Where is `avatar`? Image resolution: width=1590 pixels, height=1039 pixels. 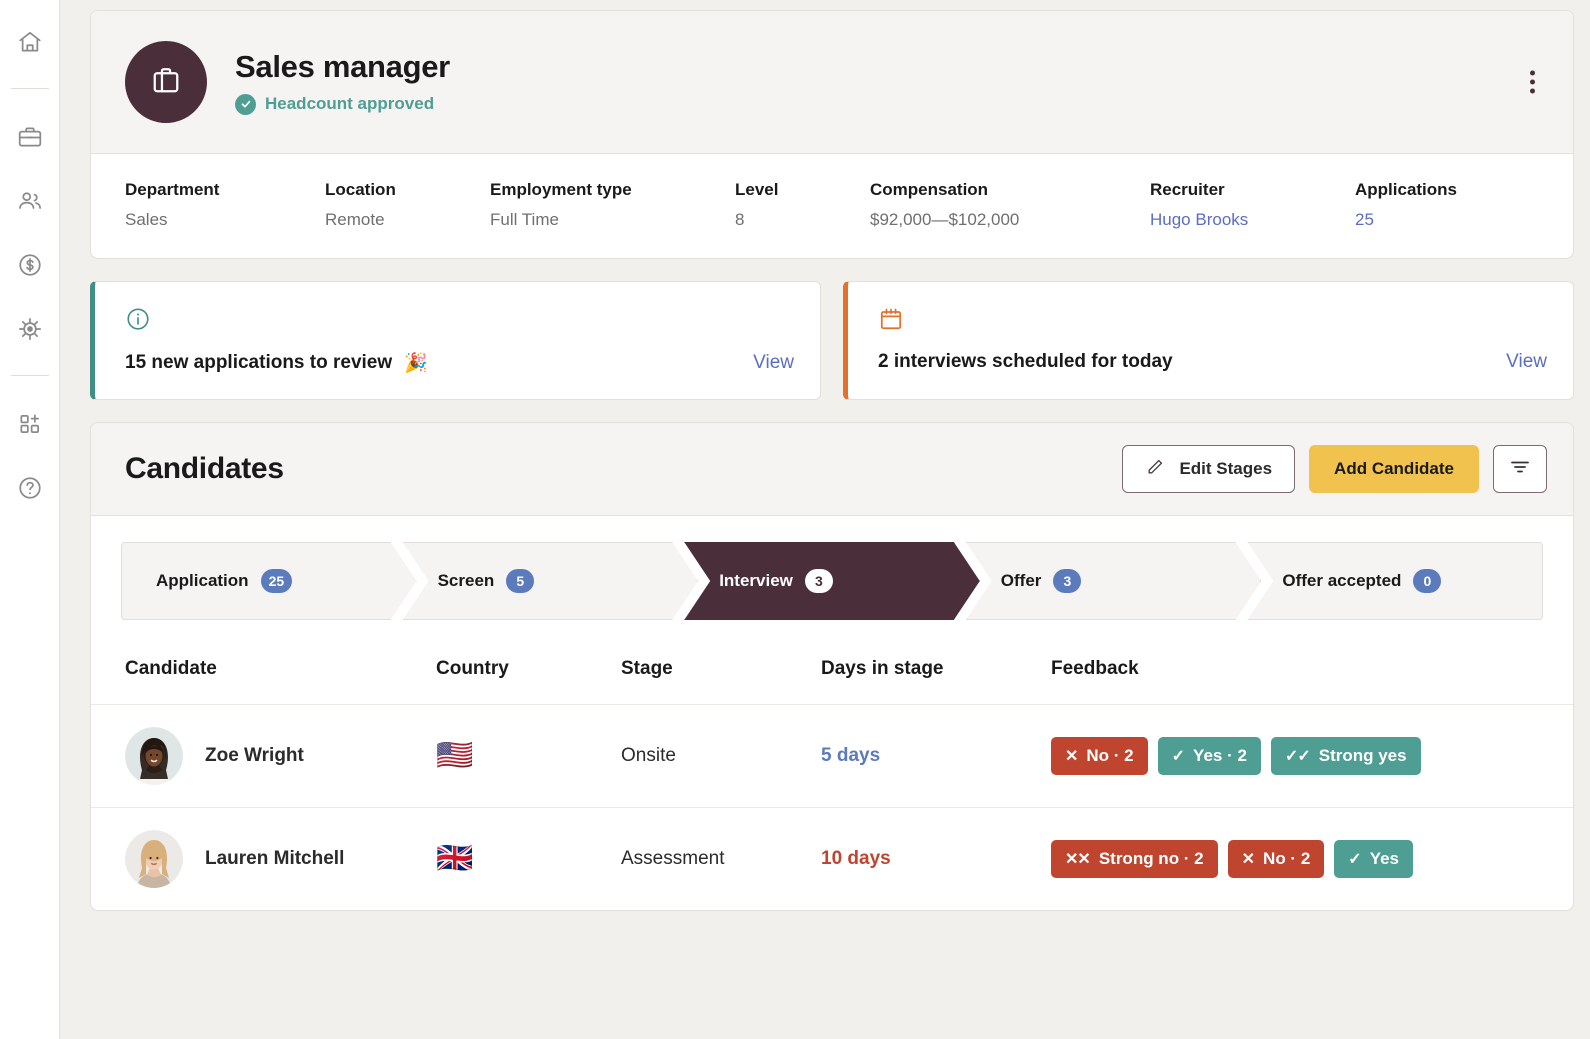
avatar is located at coordinates (154, 756).